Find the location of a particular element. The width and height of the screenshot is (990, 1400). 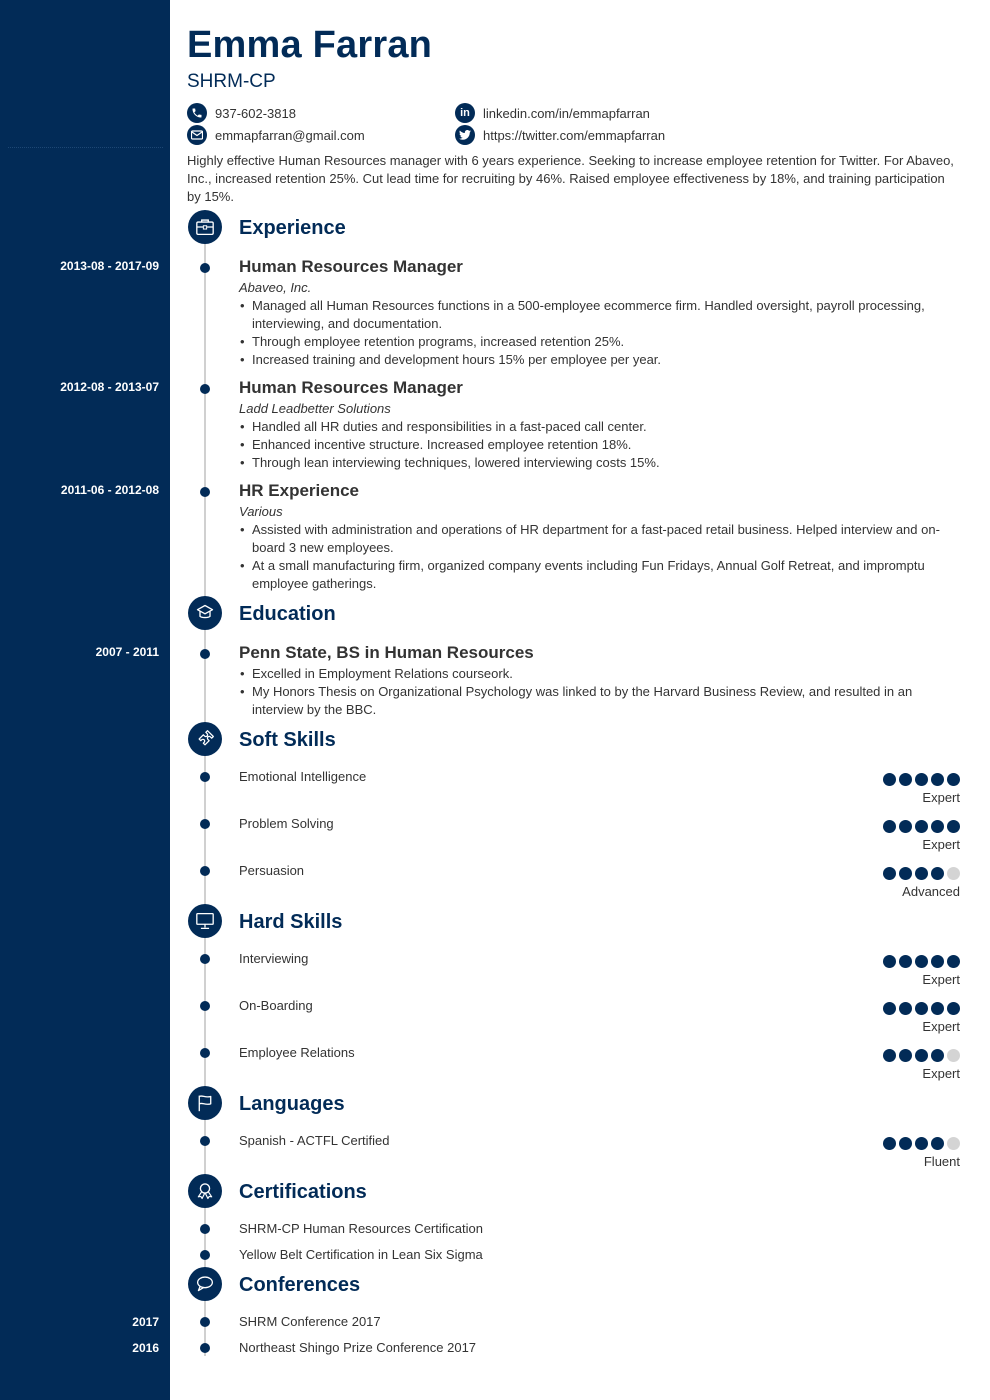

contact-twitter: https://twitter.com/emmapfarran is located at coordinates (560, 135).